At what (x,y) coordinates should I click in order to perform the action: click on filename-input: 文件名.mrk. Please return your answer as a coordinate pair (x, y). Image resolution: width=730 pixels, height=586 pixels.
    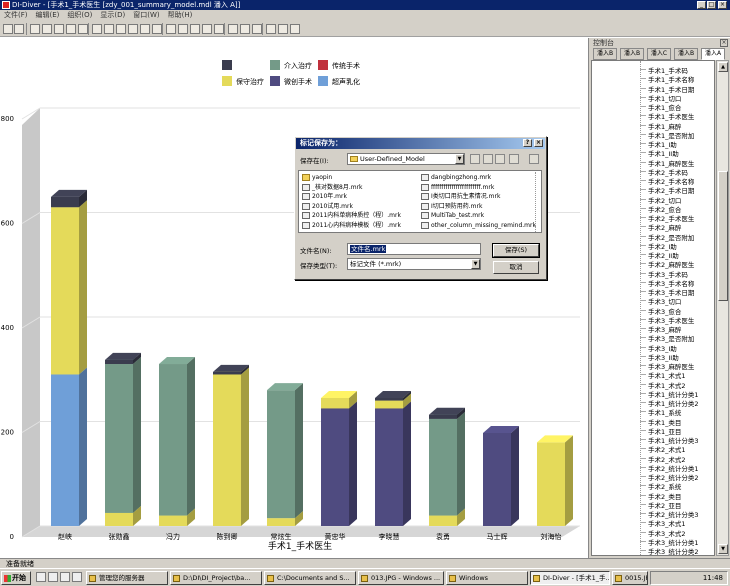
    Looking at the image, I should click on (414, 249).